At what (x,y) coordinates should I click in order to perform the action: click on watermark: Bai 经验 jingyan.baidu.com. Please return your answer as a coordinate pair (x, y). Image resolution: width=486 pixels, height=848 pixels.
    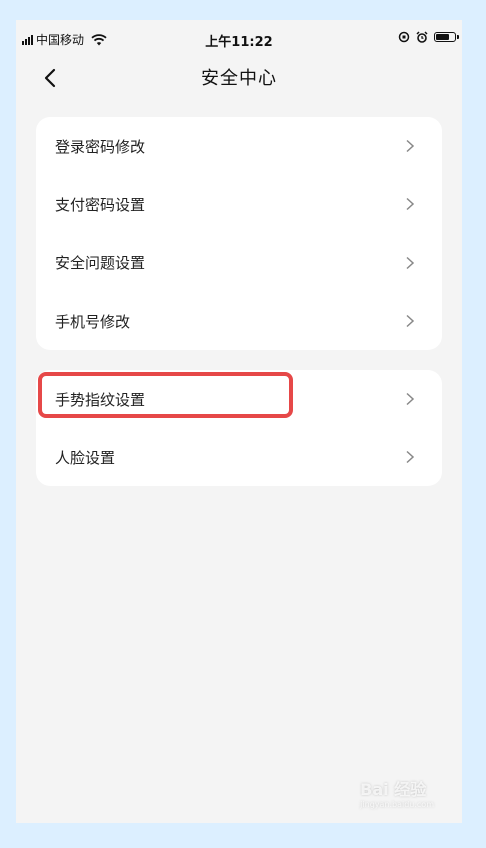
    Looking at the image, I should click on (397, 792).